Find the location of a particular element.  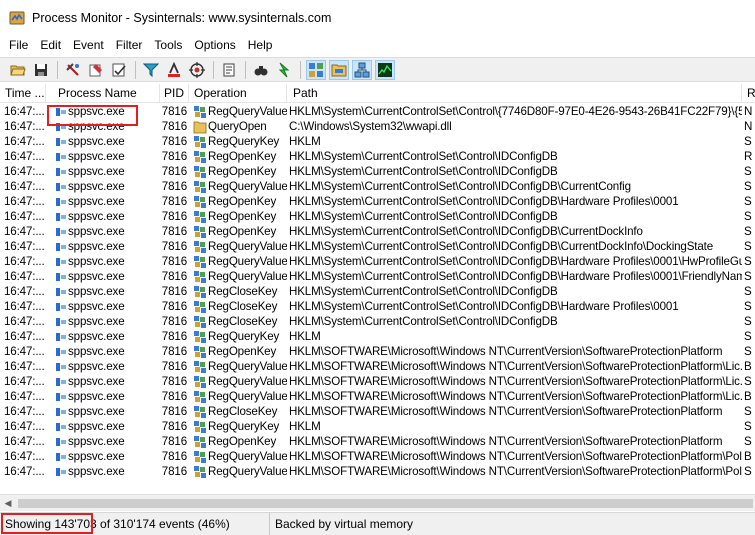

menu-filter: Filter is located at coordinates (129, 45).